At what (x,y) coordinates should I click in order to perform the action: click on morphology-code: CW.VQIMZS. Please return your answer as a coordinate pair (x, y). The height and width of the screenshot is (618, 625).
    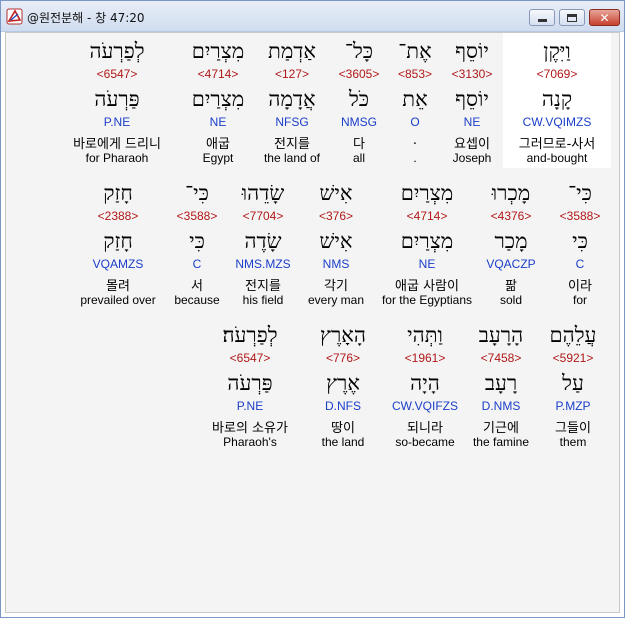
    Looking at the image, I should click on (557, 122).